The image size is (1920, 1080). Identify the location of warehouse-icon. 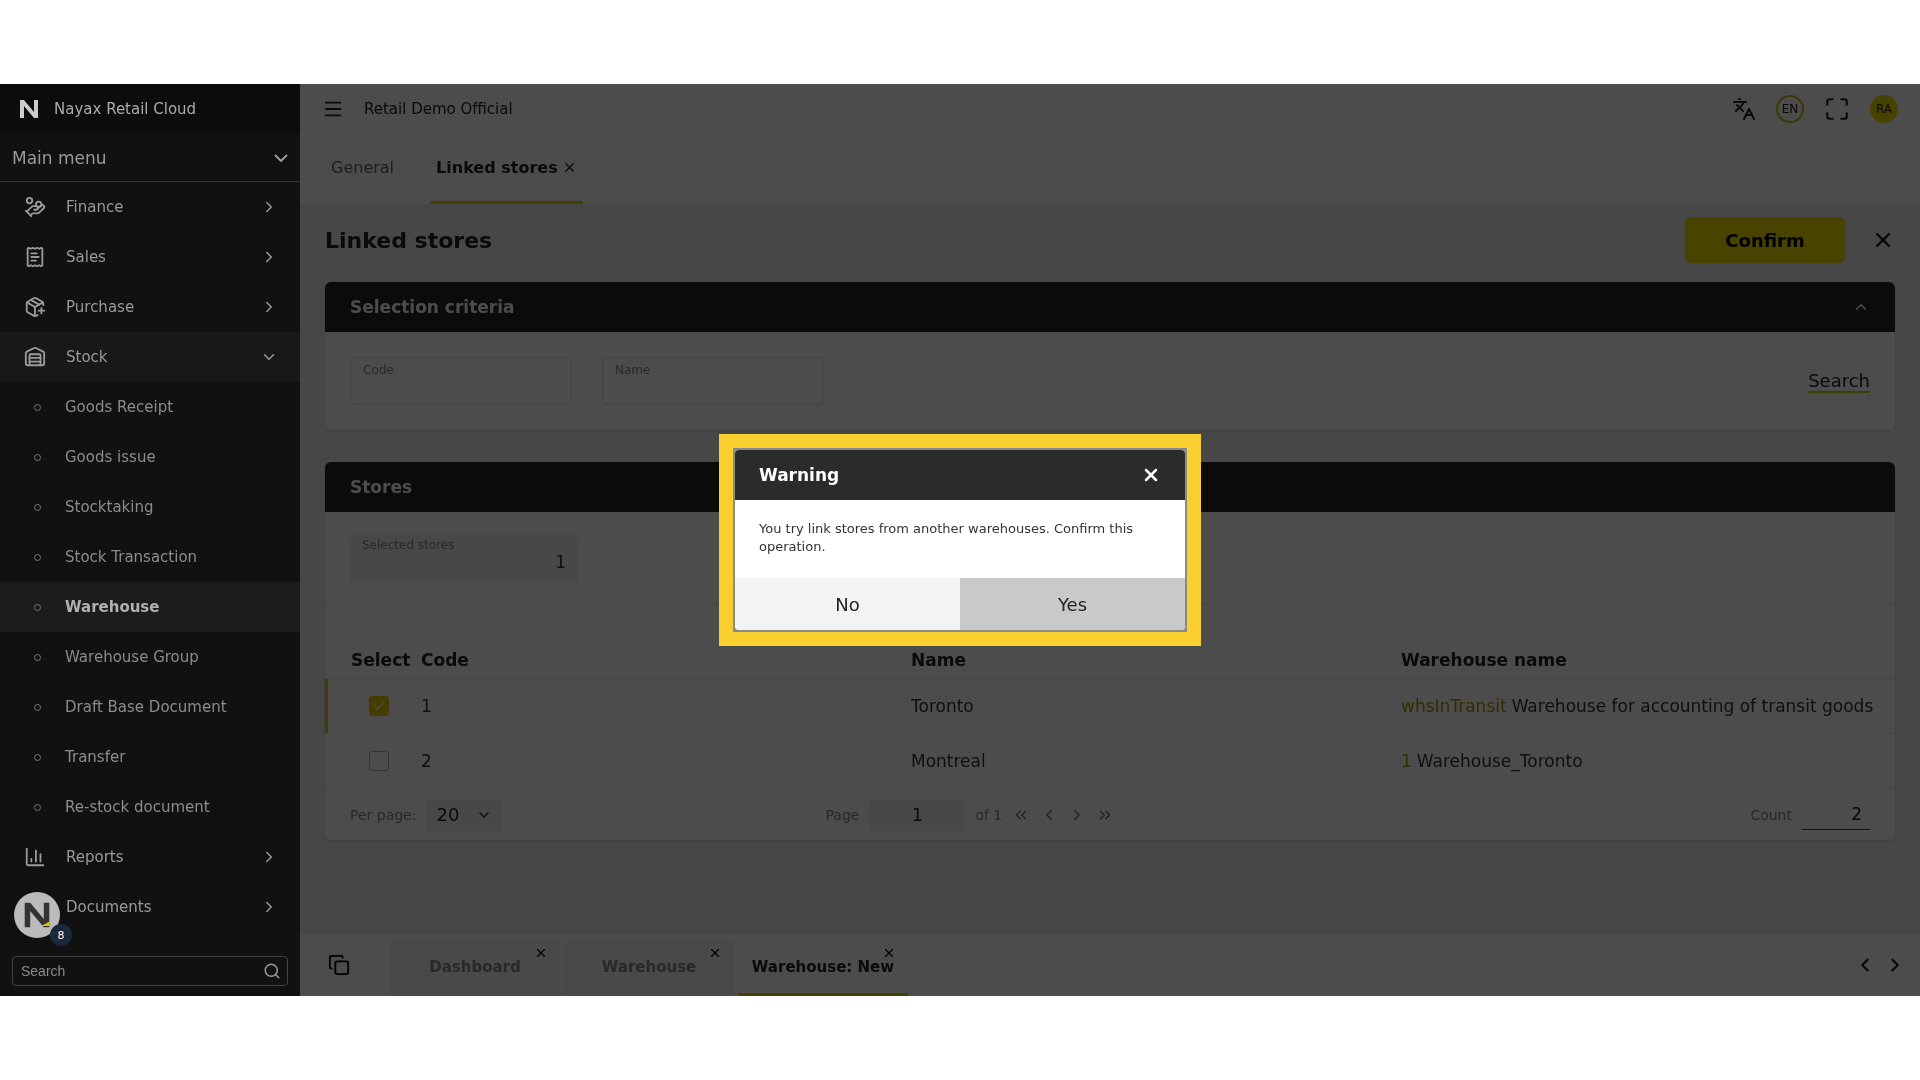
(35, 357).